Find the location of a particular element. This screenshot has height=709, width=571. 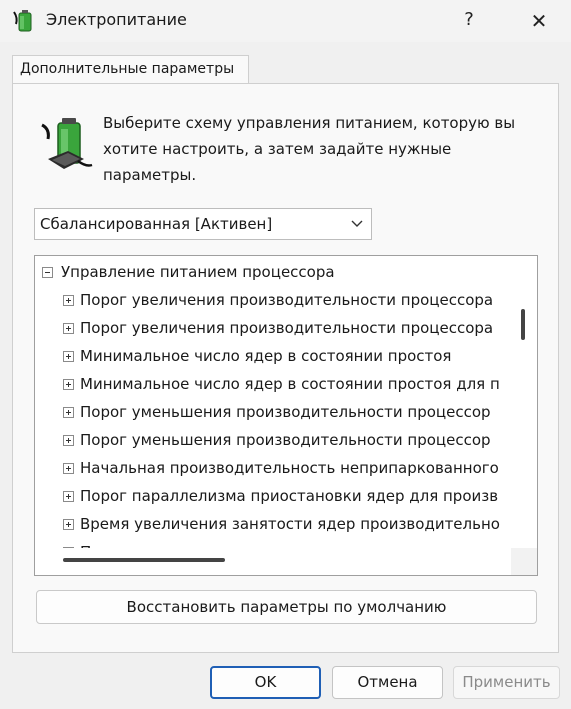

vertical-scrollbar-thumb is located at coordinates (523, 324).